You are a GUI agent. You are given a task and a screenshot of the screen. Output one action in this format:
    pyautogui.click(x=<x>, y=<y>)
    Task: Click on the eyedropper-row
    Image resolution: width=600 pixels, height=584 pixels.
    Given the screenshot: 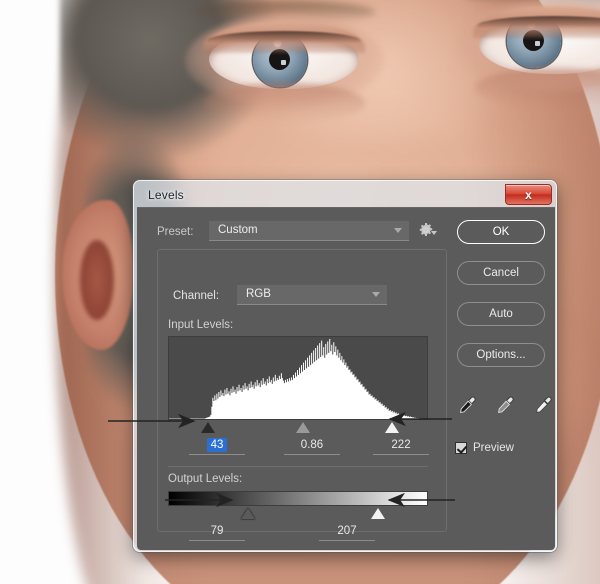 What is the action you would take?
    pyautogui.click(x=505, y=408)
    